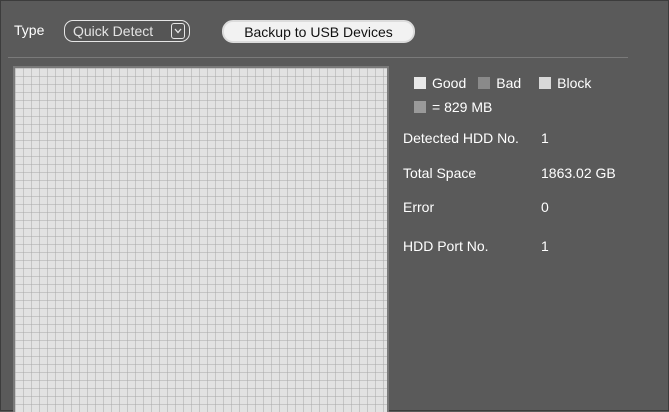 This screenshot has height=412, width=669. I want to click on legend-status-row: Good Bad Block, so click(508, 83).